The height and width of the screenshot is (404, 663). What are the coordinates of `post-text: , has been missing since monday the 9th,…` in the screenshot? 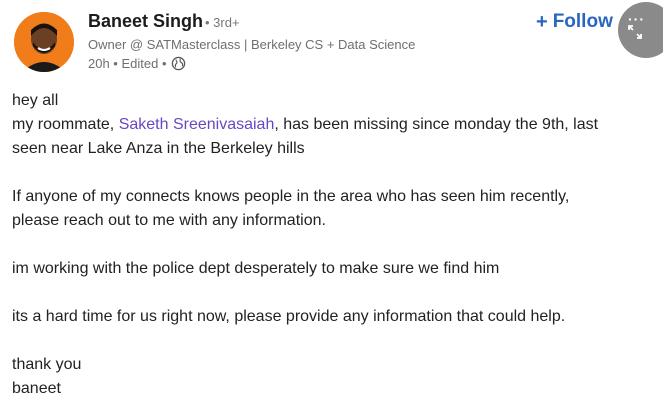 It's located at (436, 124).